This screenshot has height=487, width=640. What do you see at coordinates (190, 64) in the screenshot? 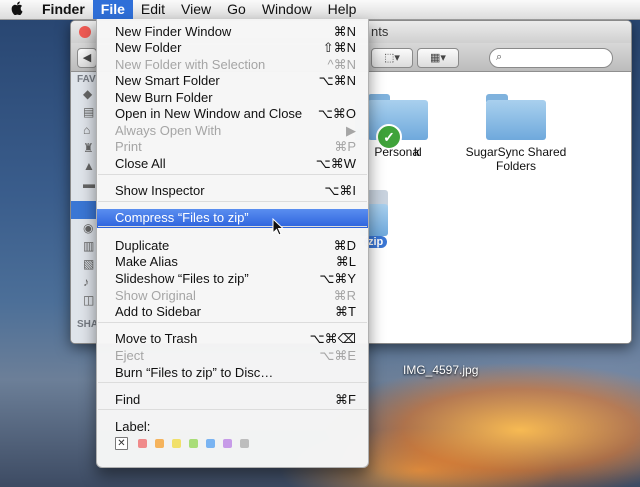
I see `menu-item-label: New Folder with Selection` at bounding box center [190, 64].